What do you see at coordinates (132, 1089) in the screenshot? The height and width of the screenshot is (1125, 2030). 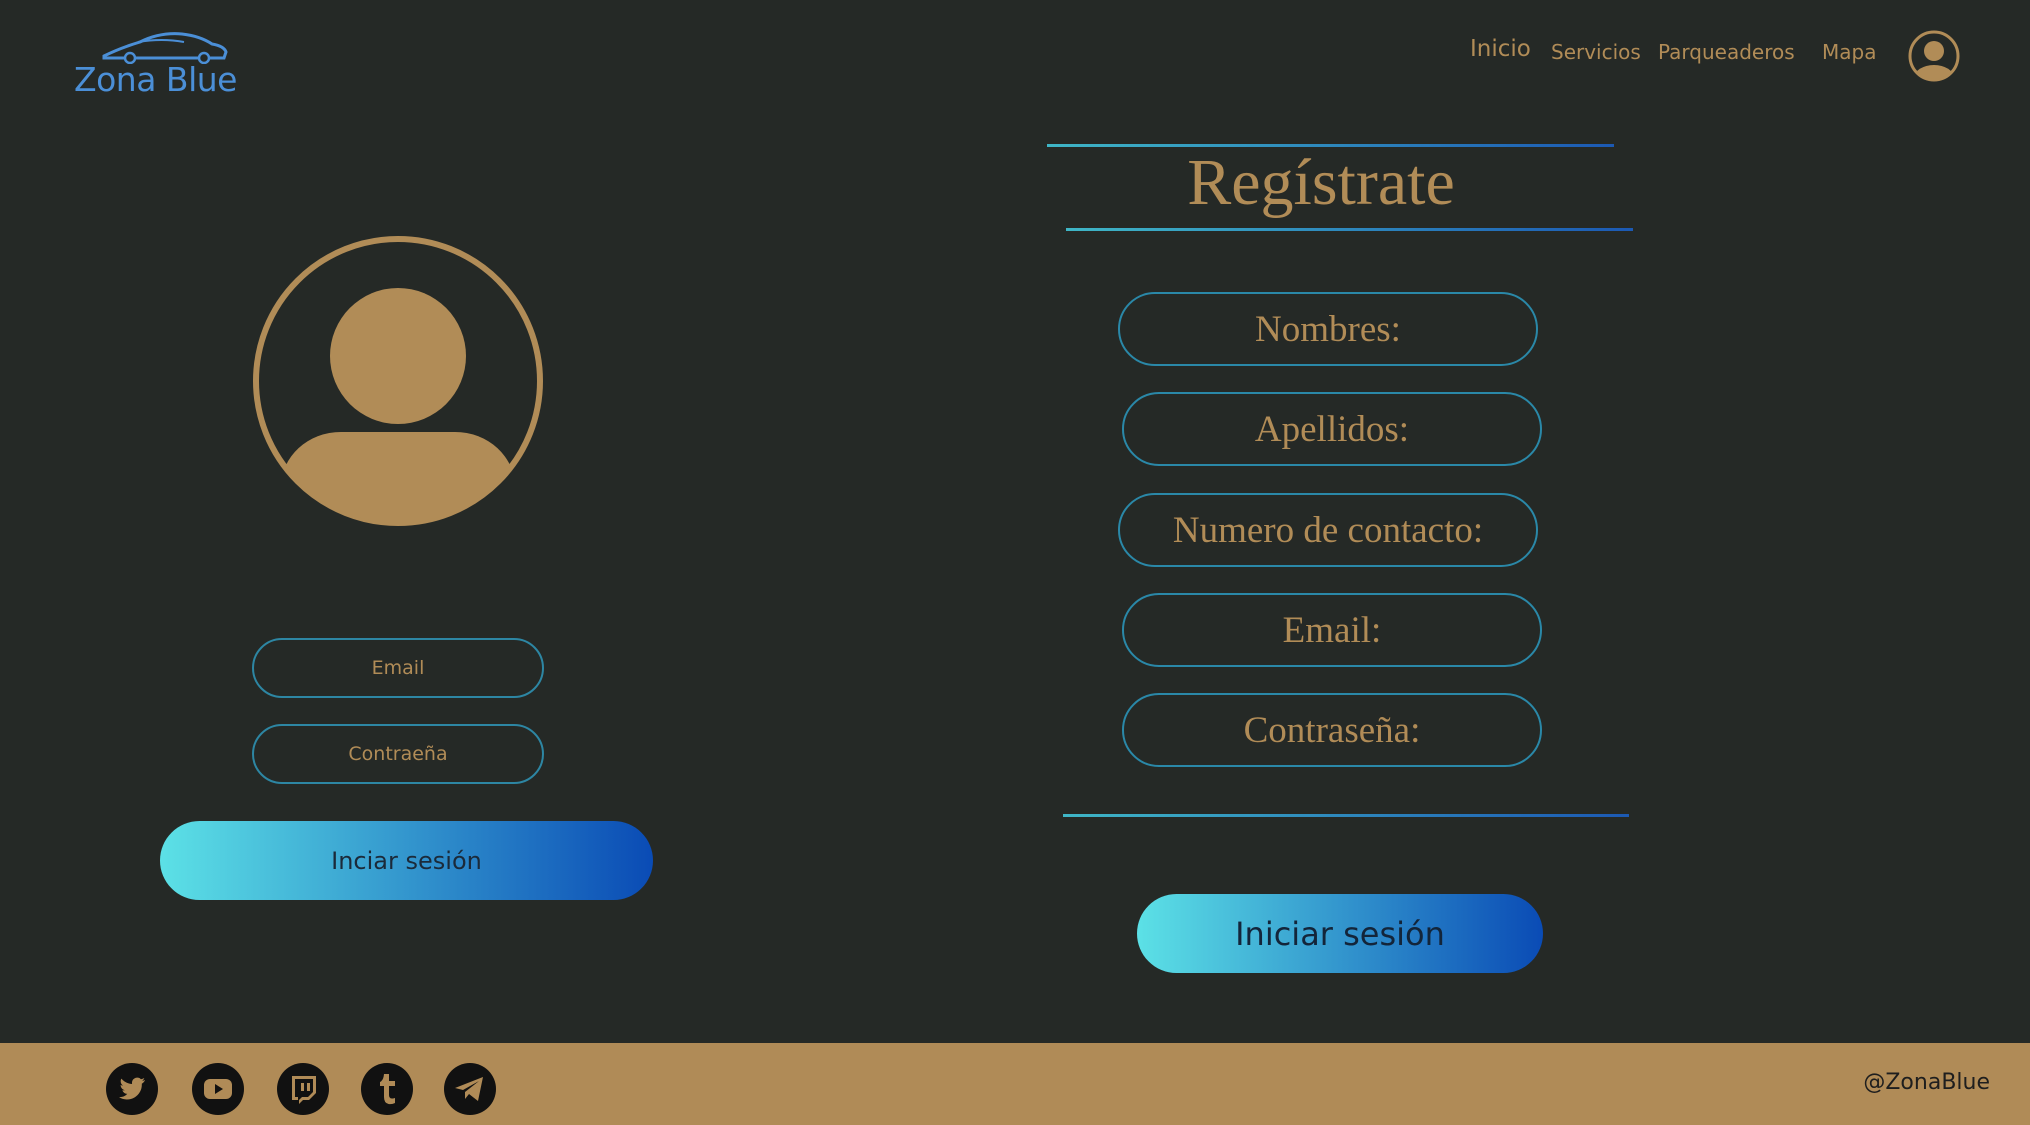 I see `twitter-icon` at bounding box center [132, 1089].